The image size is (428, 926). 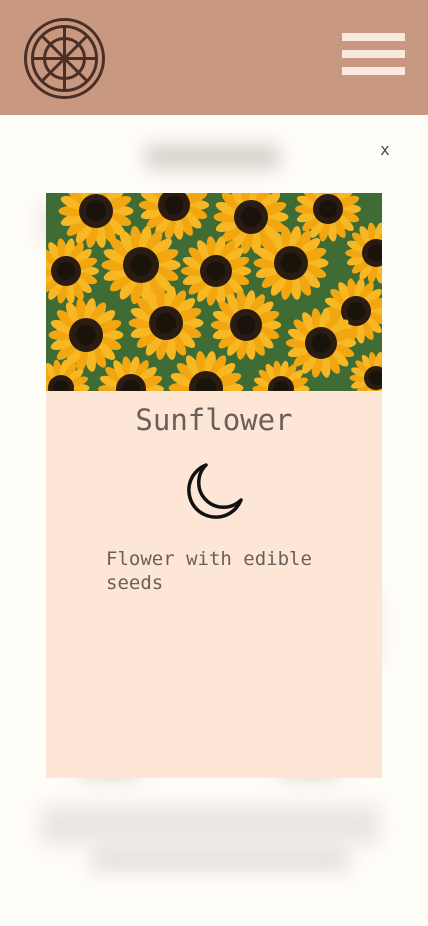 I want to click on moon-icon, so click(x=215, y=491).